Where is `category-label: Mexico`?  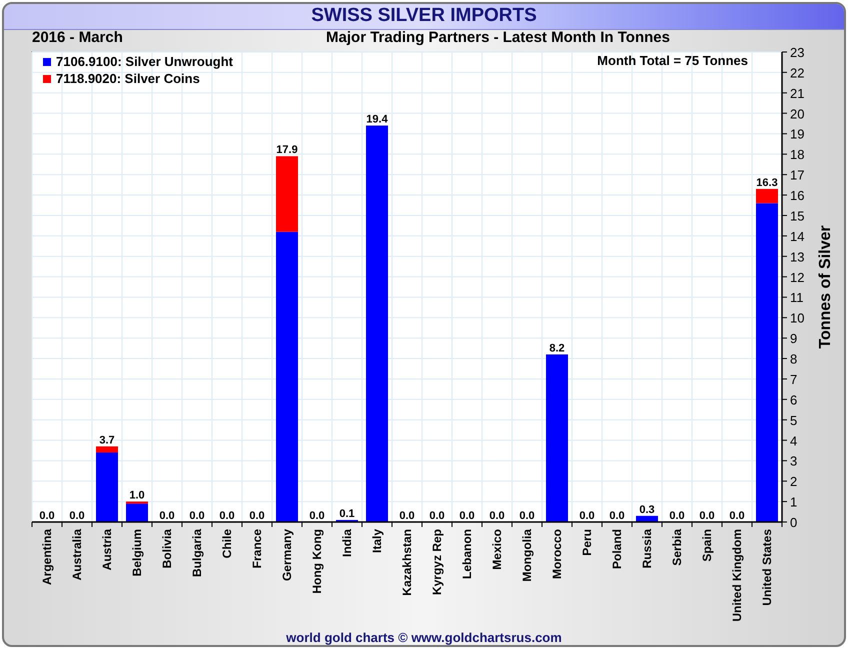 category-label: Mexico is located at coordinates (497, 549).